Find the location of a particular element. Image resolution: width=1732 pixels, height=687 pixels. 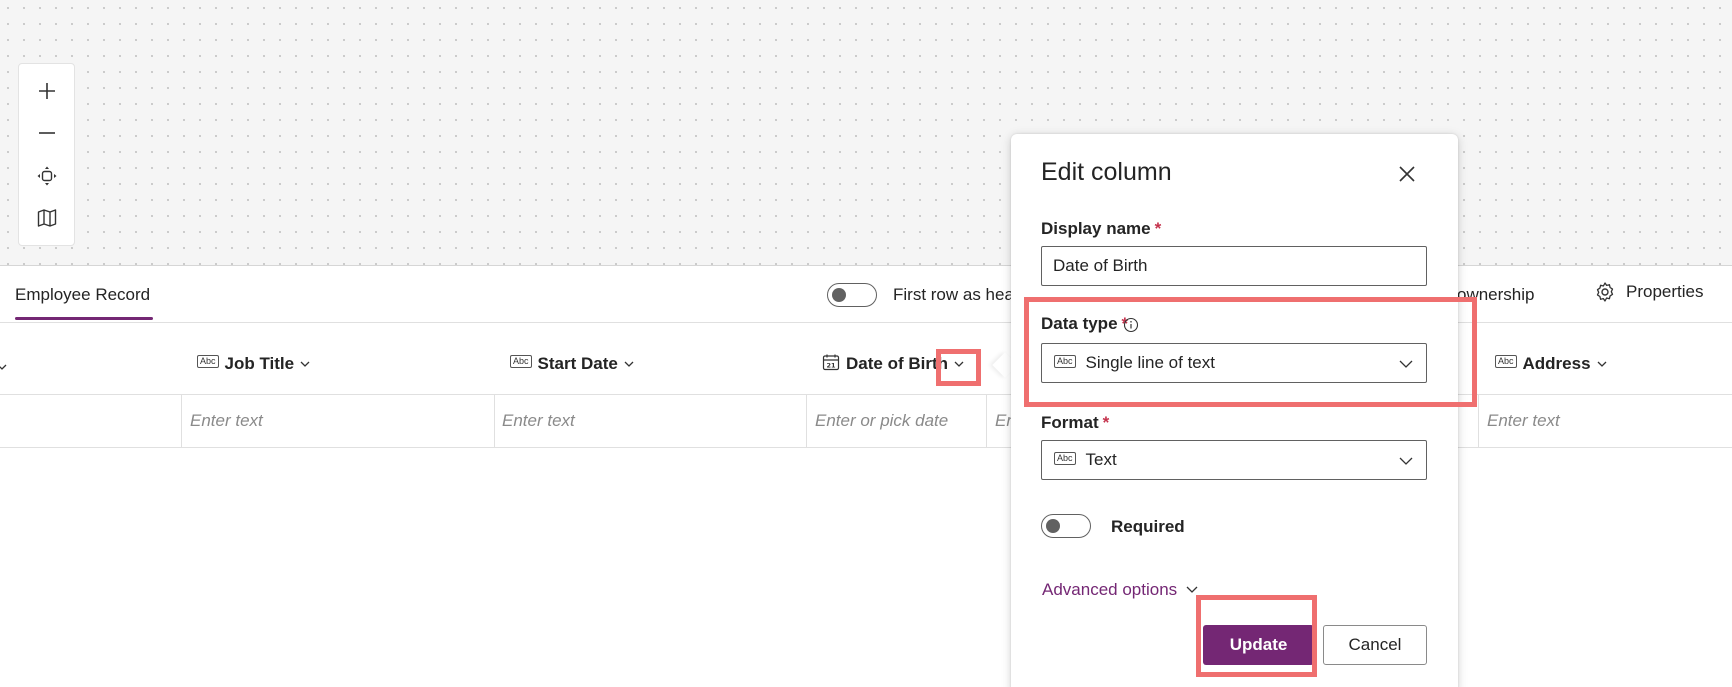

minimap-button is located at coordinates (47, 218).